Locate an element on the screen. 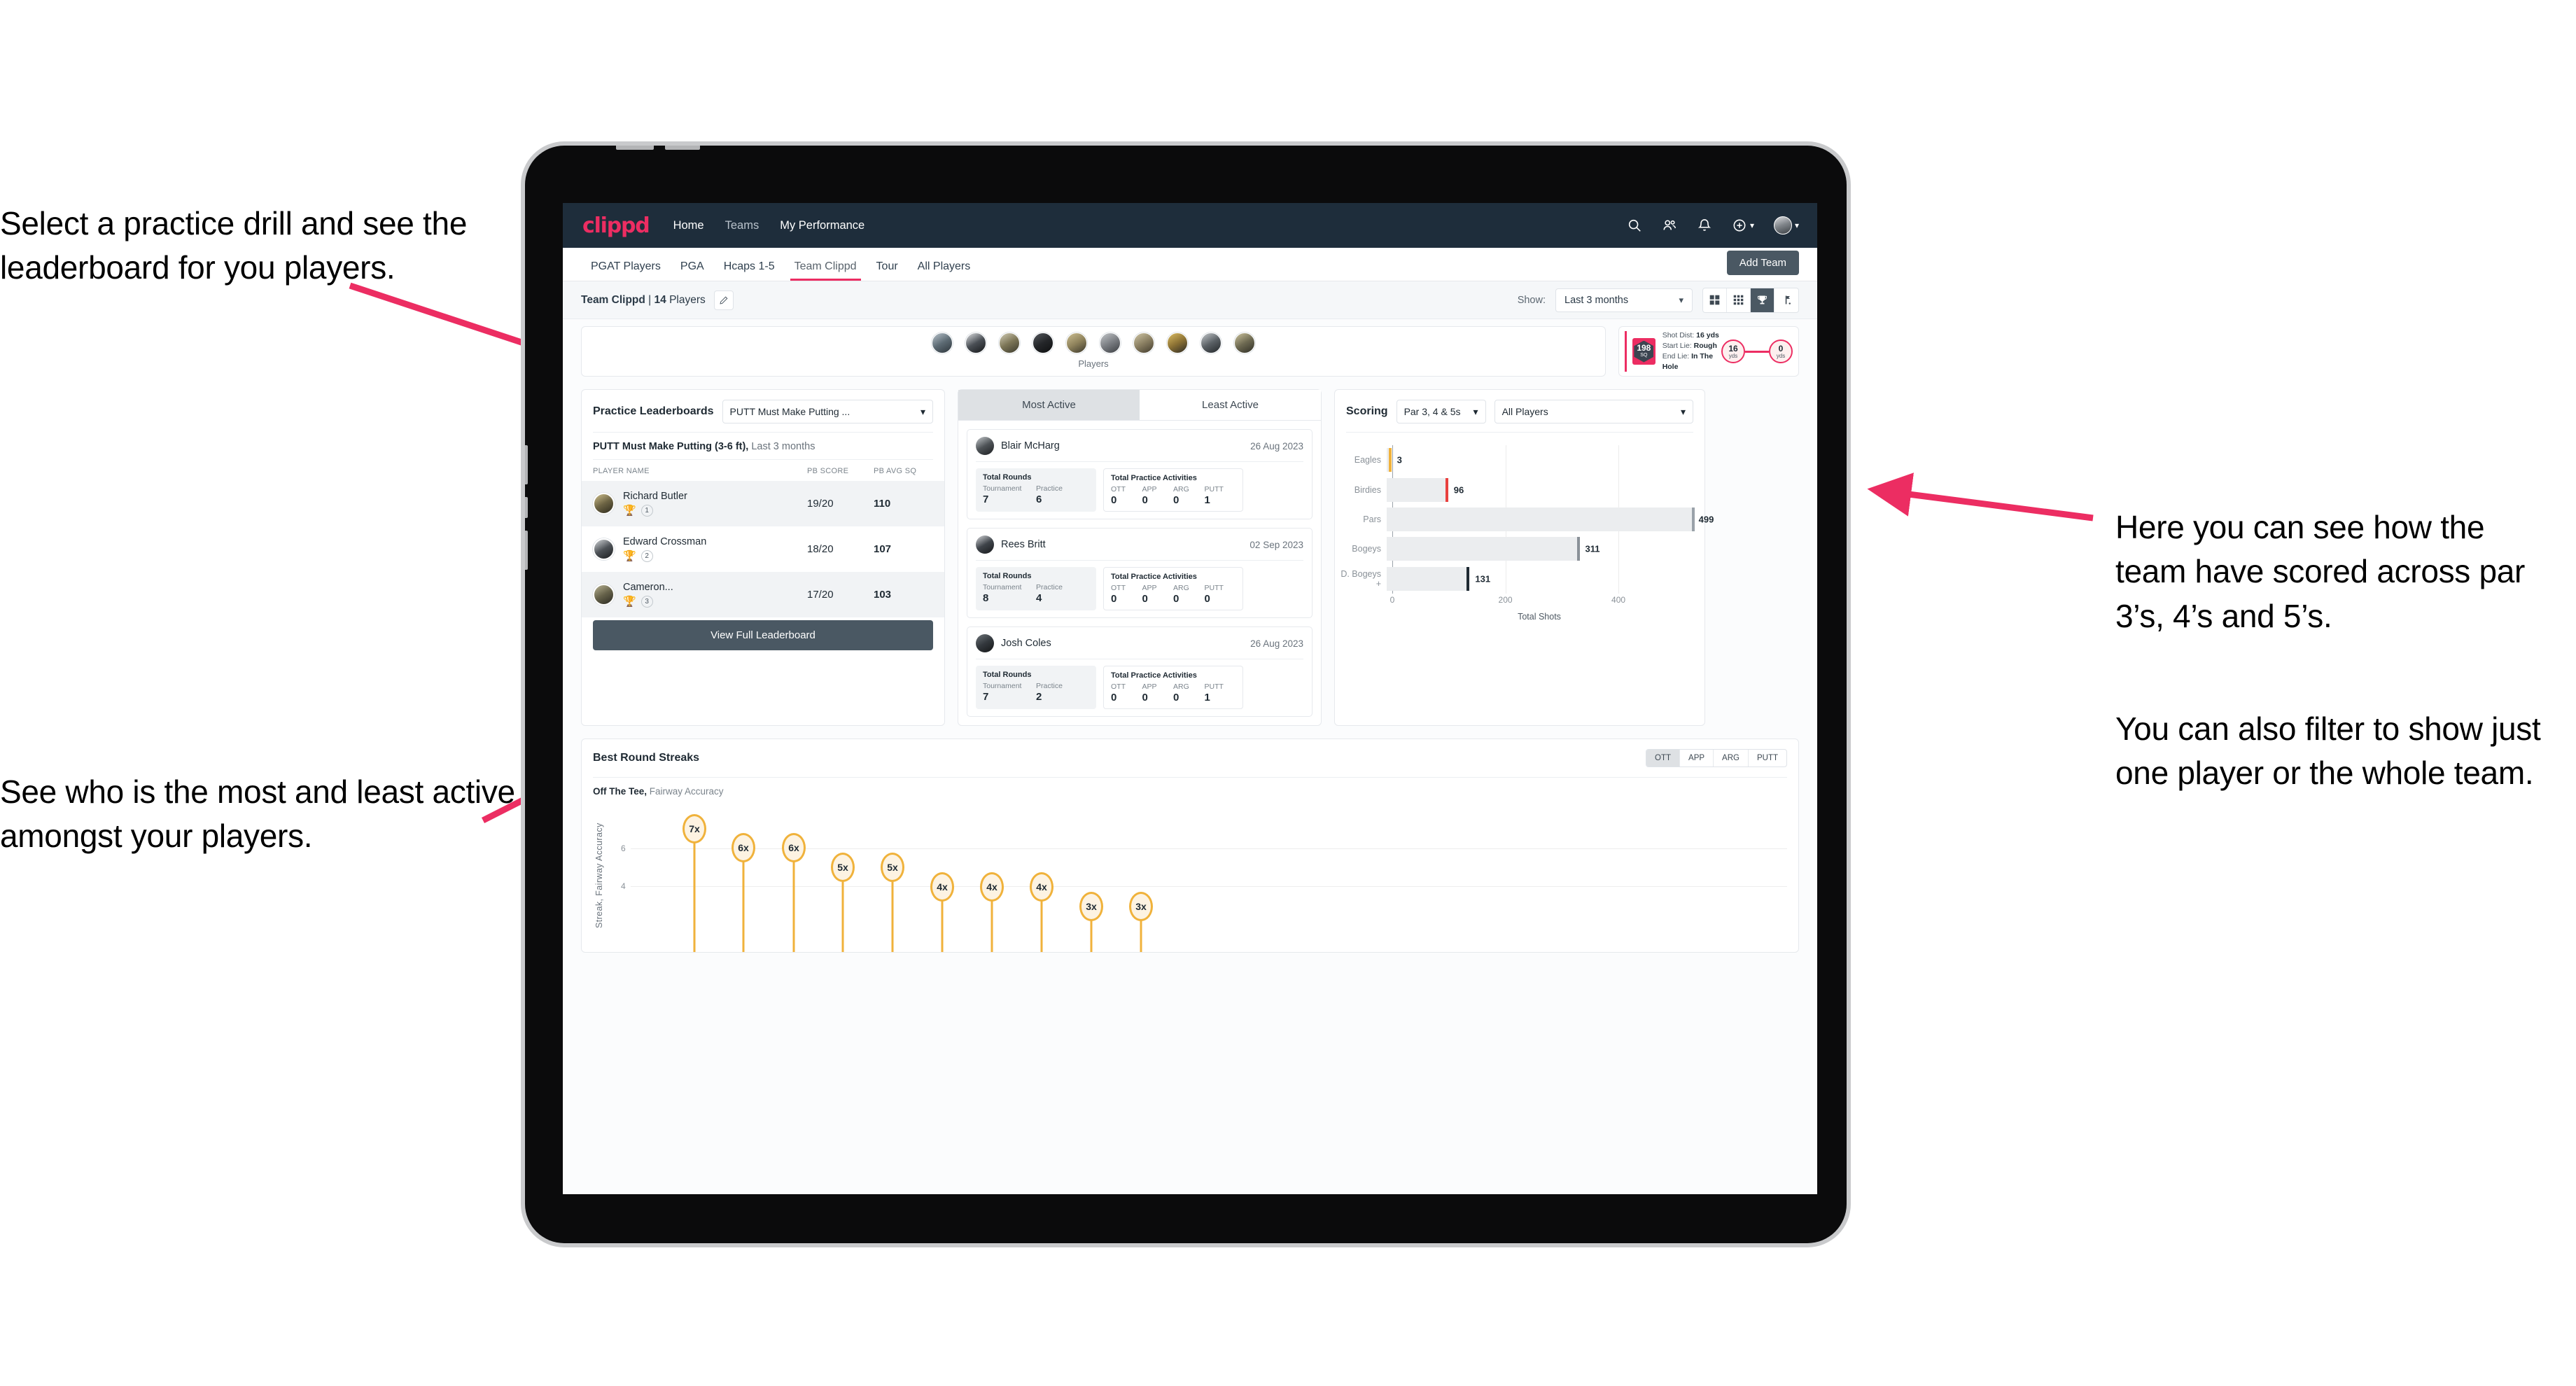  bar-value: 96 is located at coordinates (1458, 490).